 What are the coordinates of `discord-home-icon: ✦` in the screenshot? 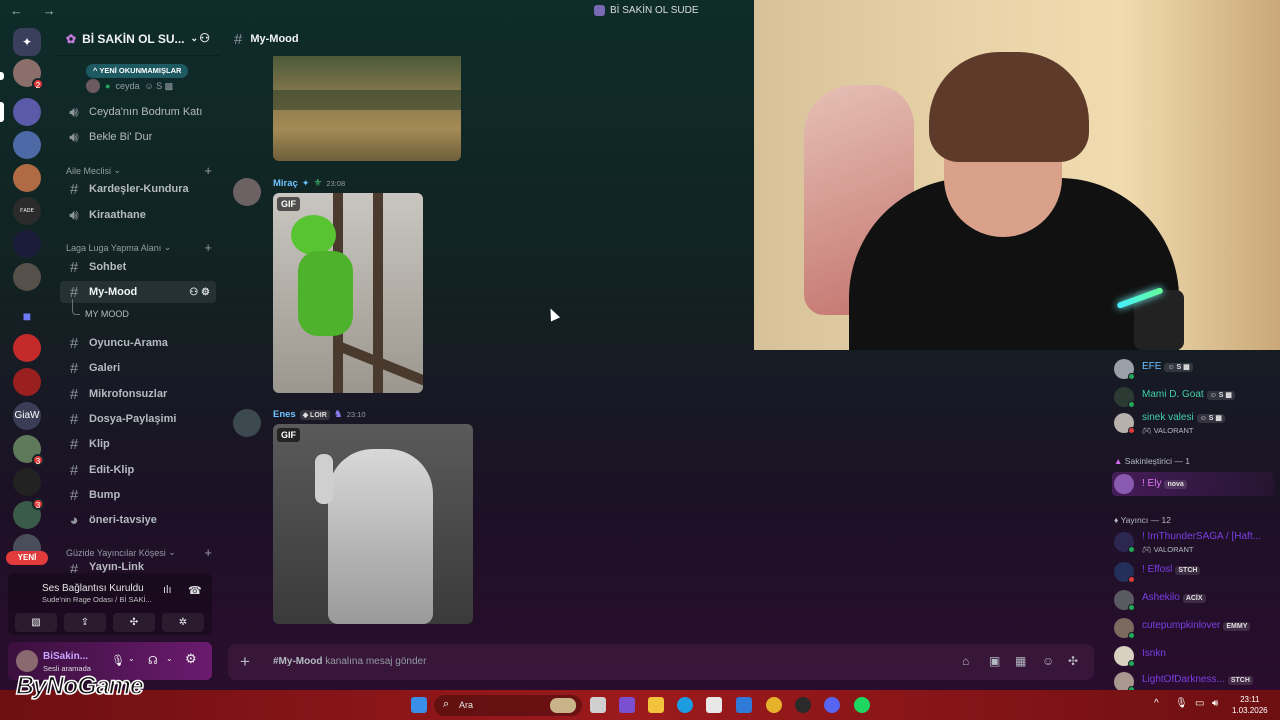 It's located at (27, 42).